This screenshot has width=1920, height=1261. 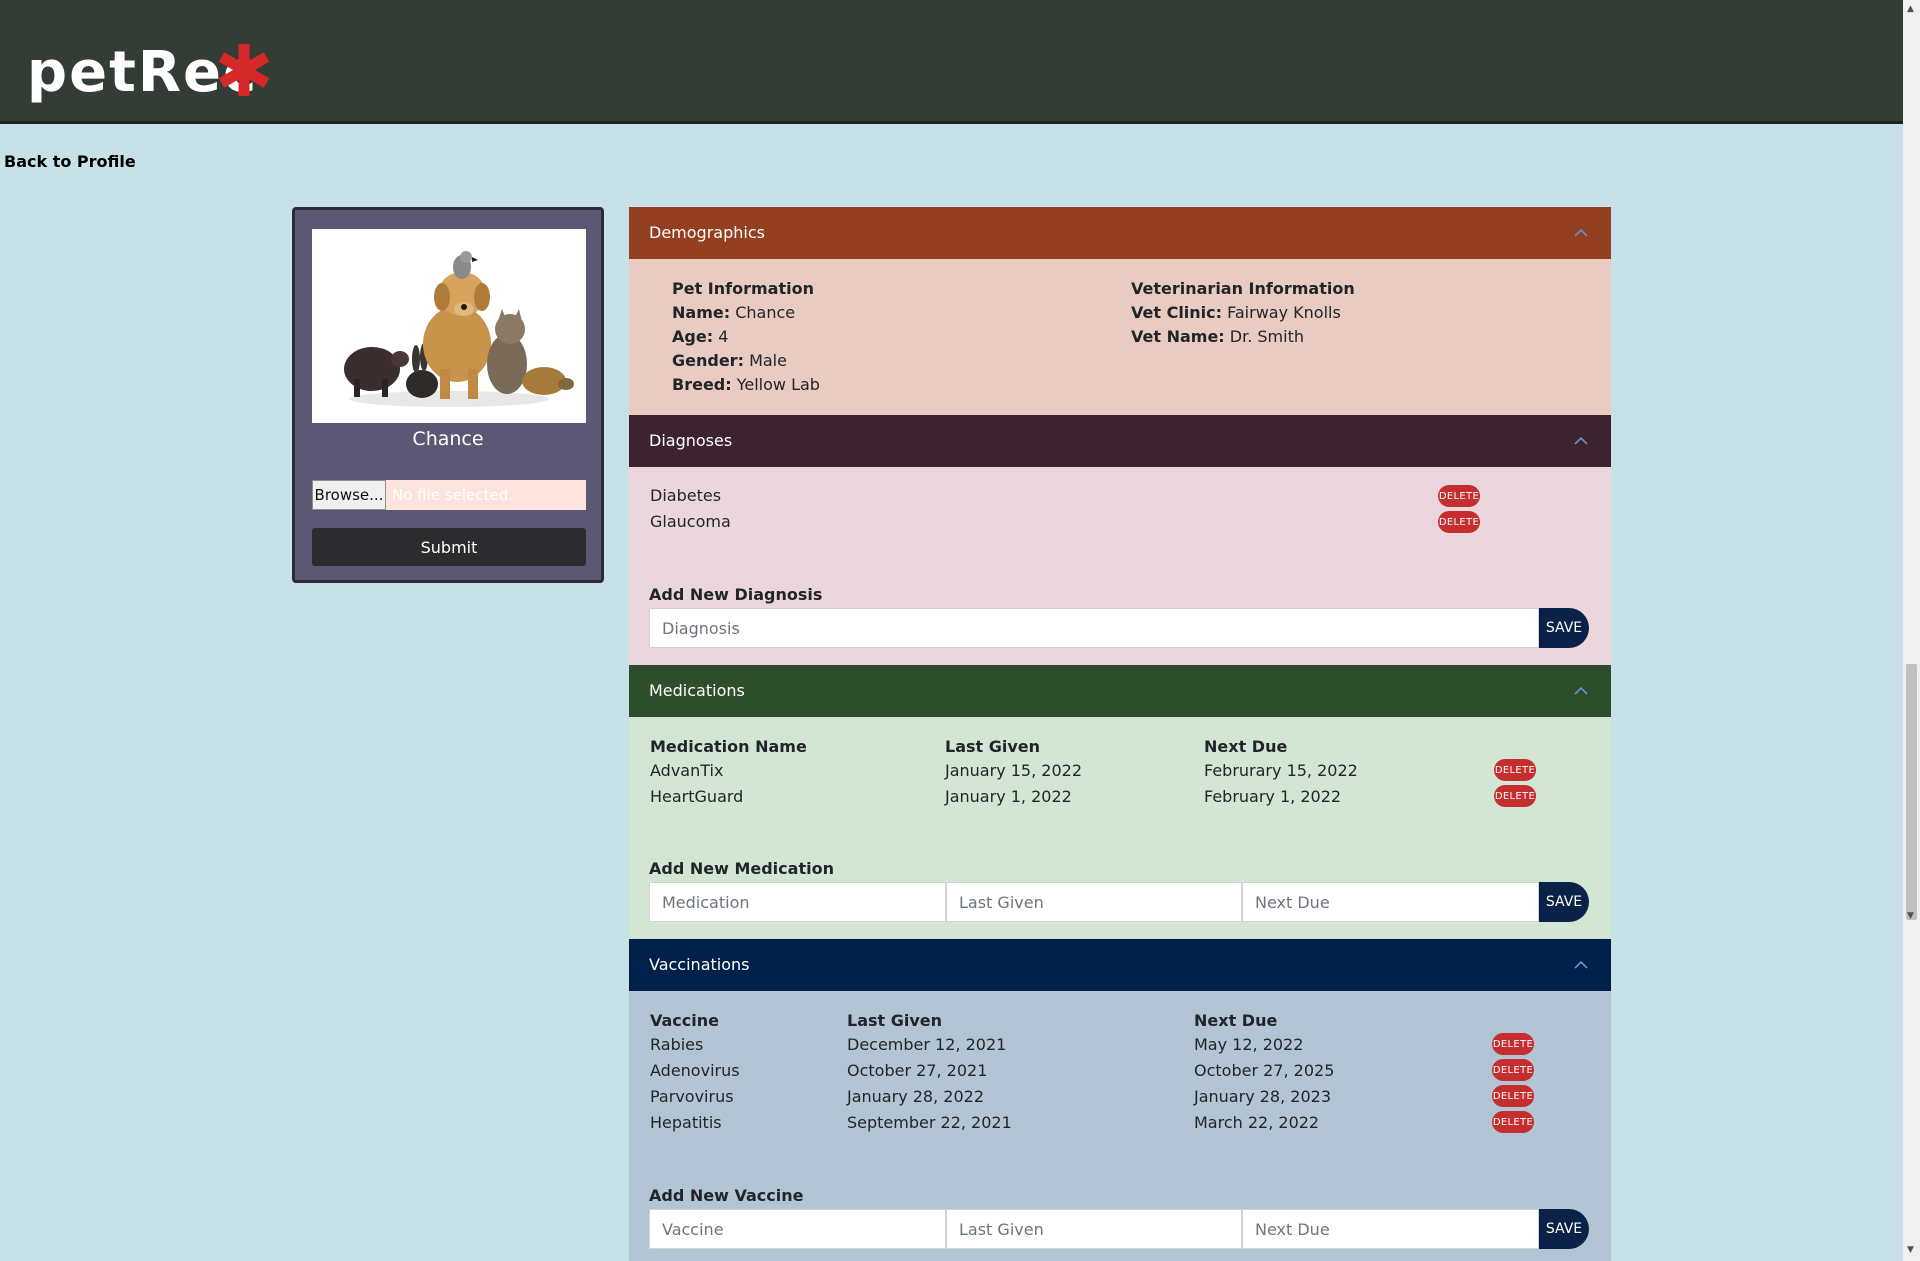 I want to click on pet-photo, so click(x=449, y=326).